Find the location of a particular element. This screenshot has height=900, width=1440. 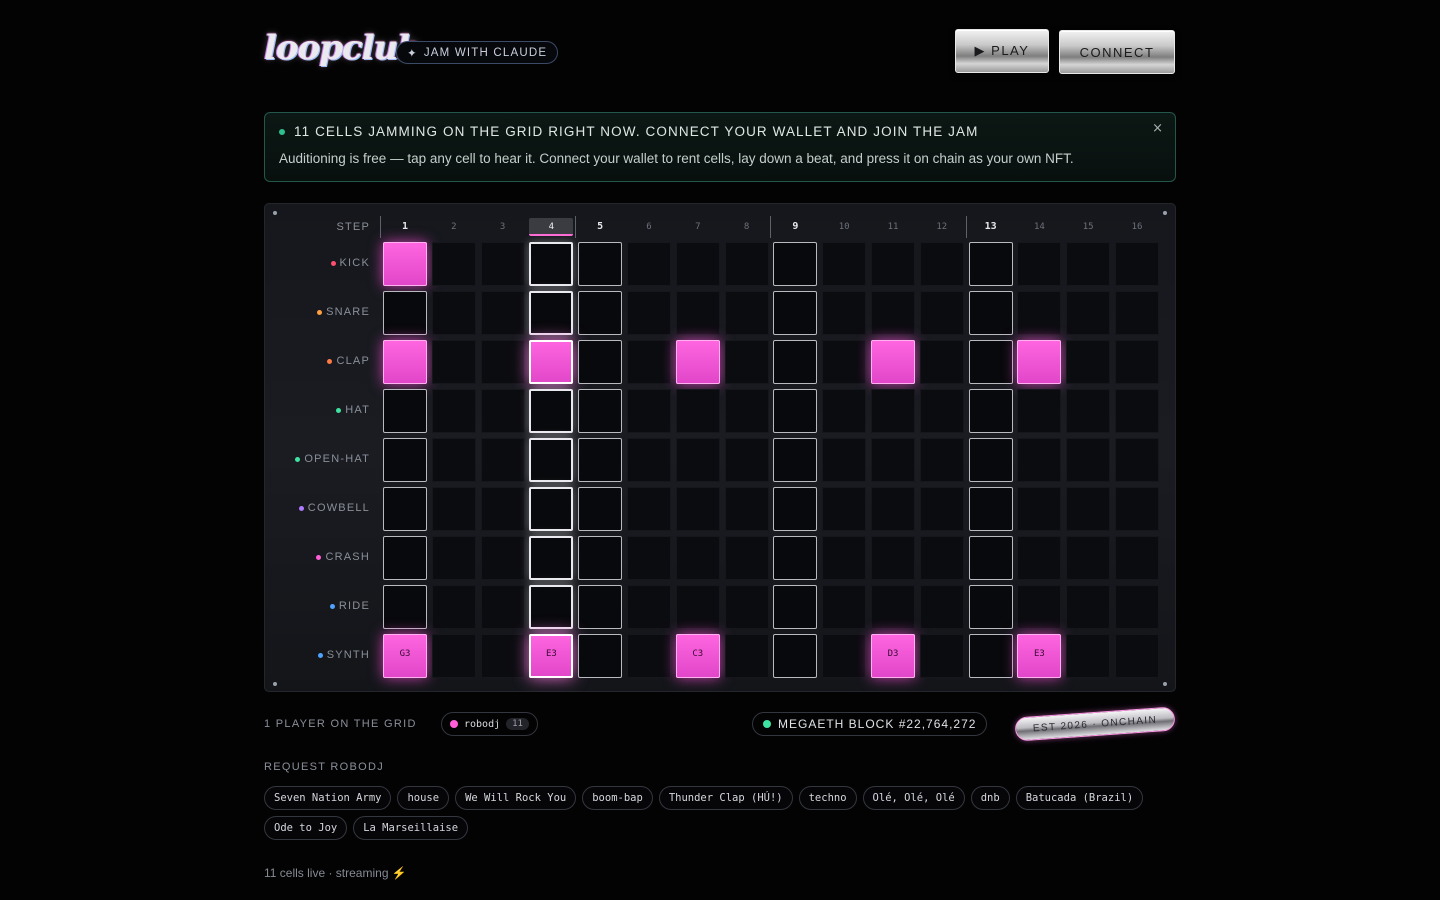

request-chip: La Marseillaise is located at coordinates (411, 828).